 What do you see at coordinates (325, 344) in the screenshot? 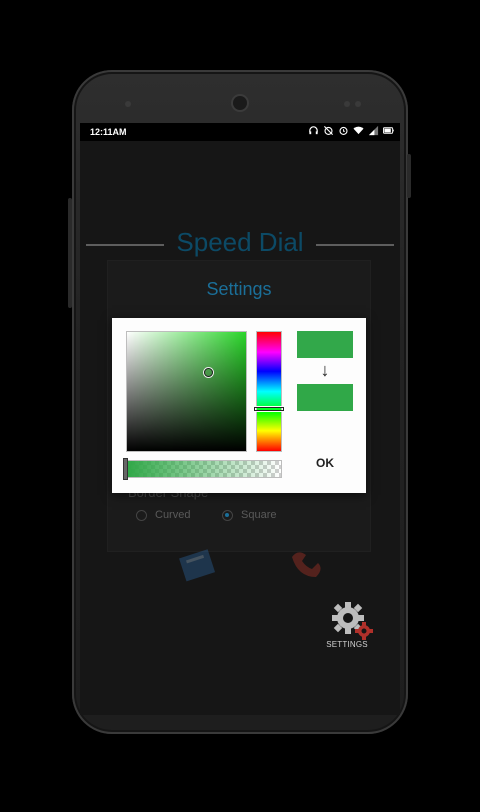
I see `old-color-swatch` at bounding box center [325, 344].